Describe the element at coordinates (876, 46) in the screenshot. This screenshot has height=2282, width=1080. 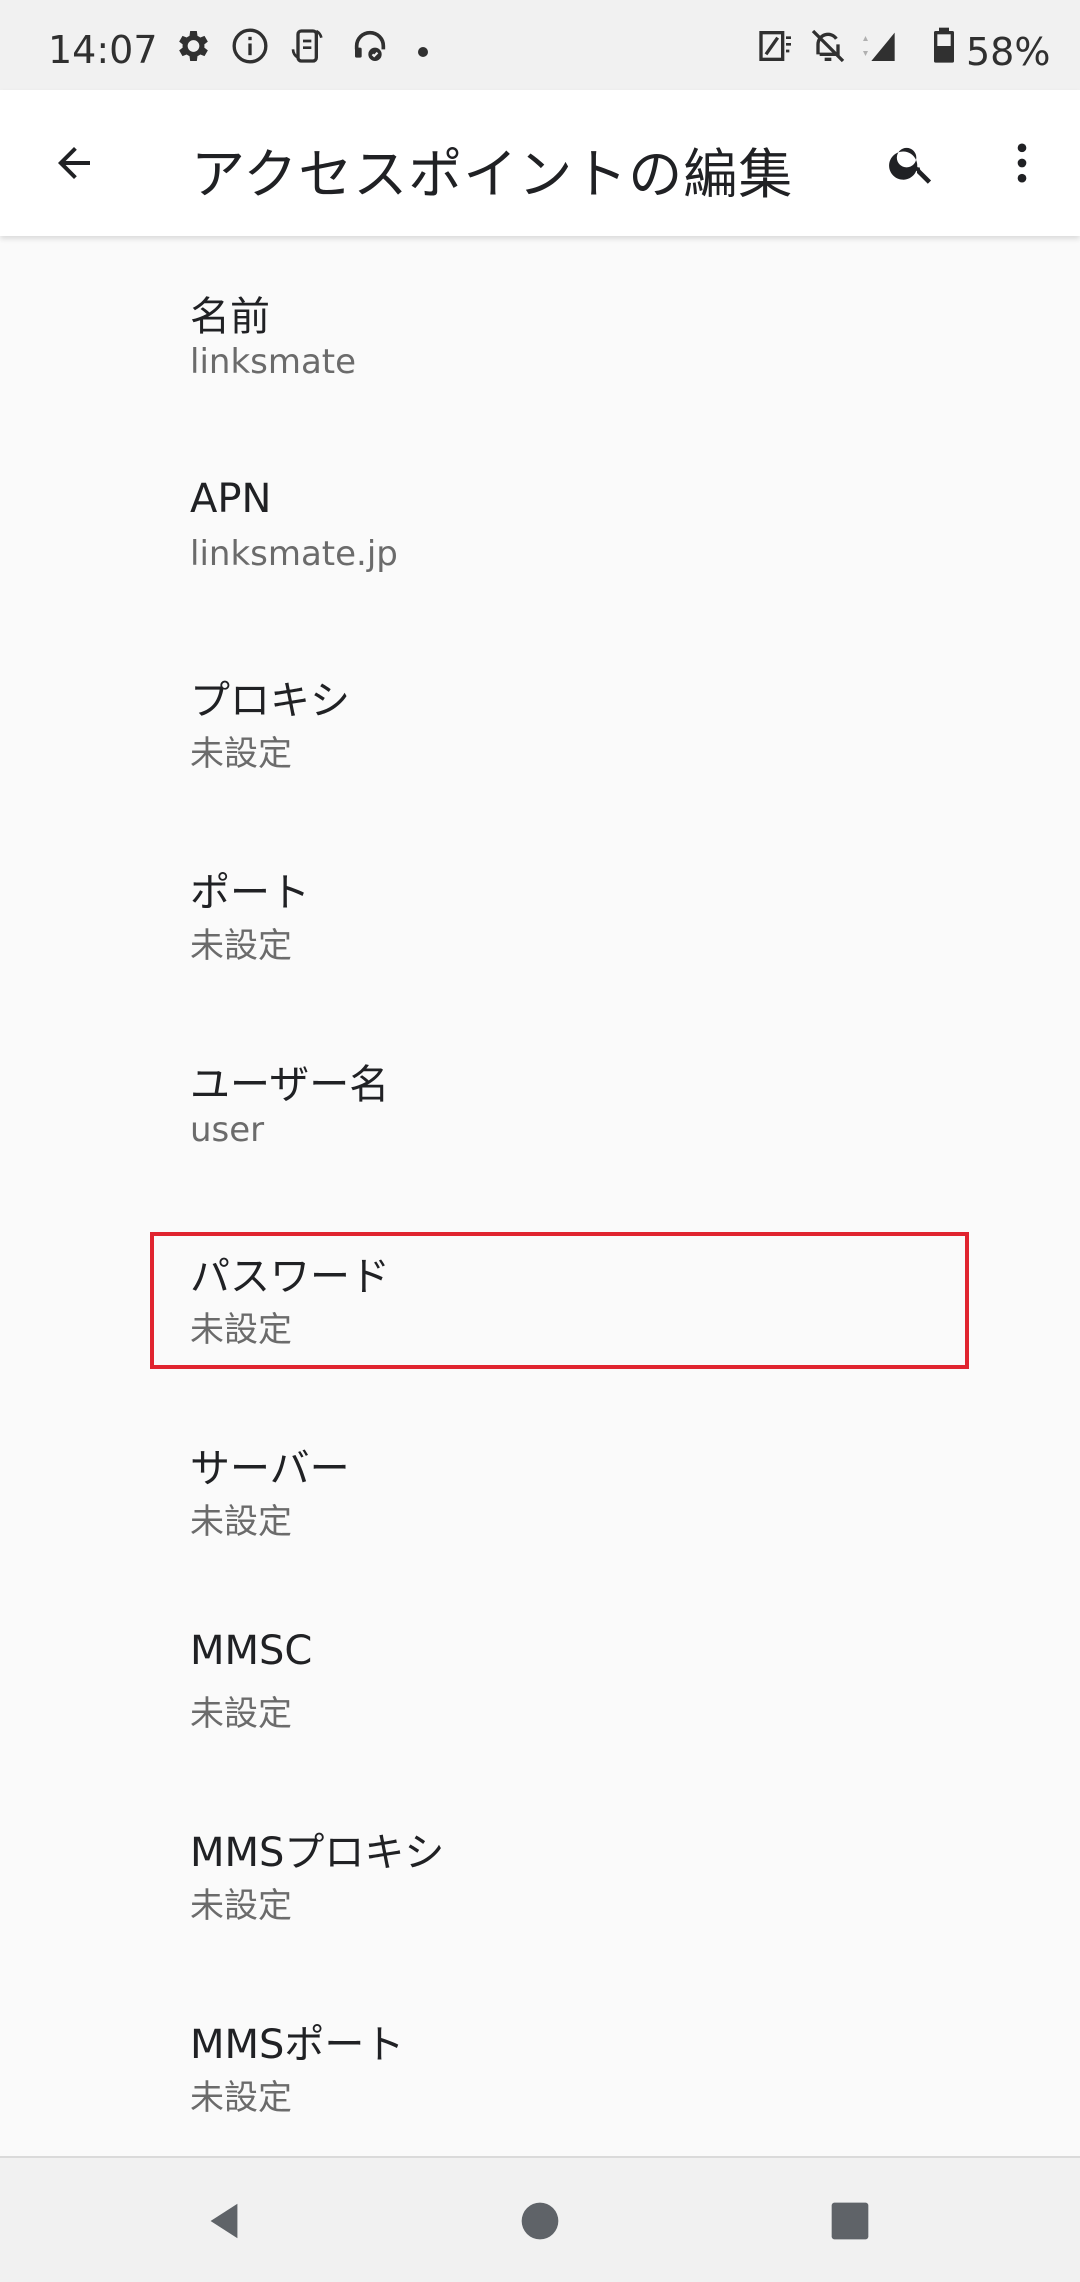
I see `signal-icon` at that location.